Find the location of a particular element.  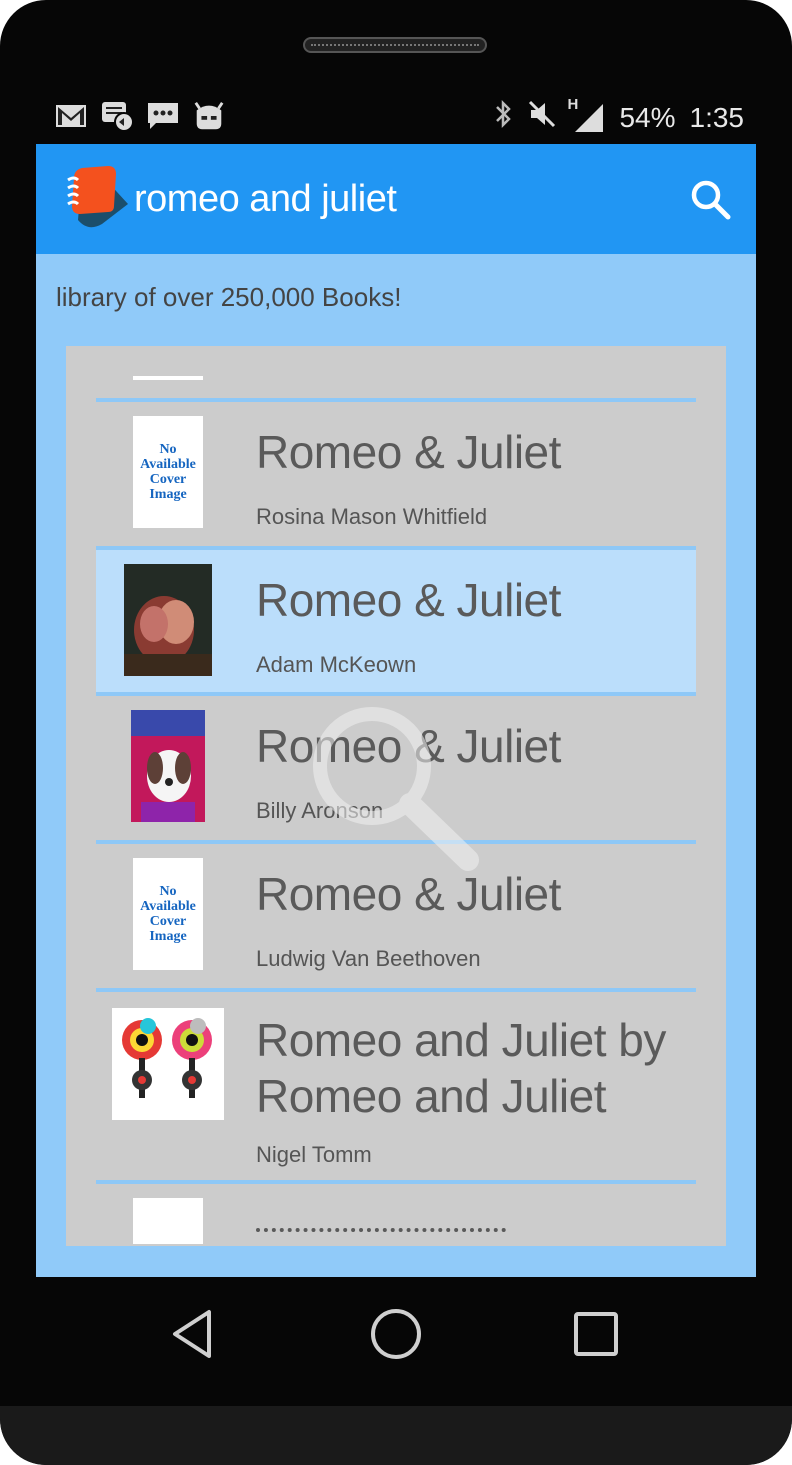

app-bar: romeo and juliet is located at coordinates (396, 199).